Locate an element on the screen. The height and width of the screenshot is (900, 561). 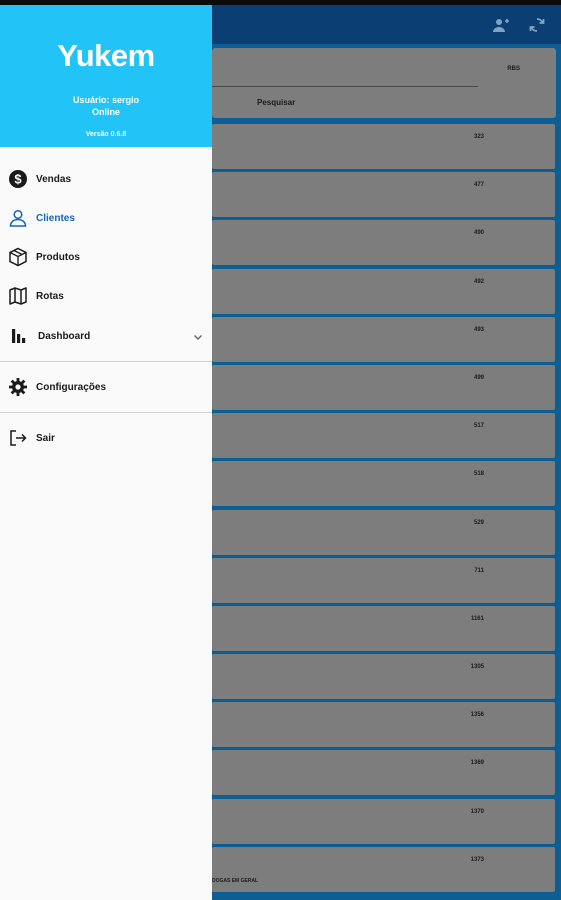
client-code: 490 is located at coordinates (478, 233).